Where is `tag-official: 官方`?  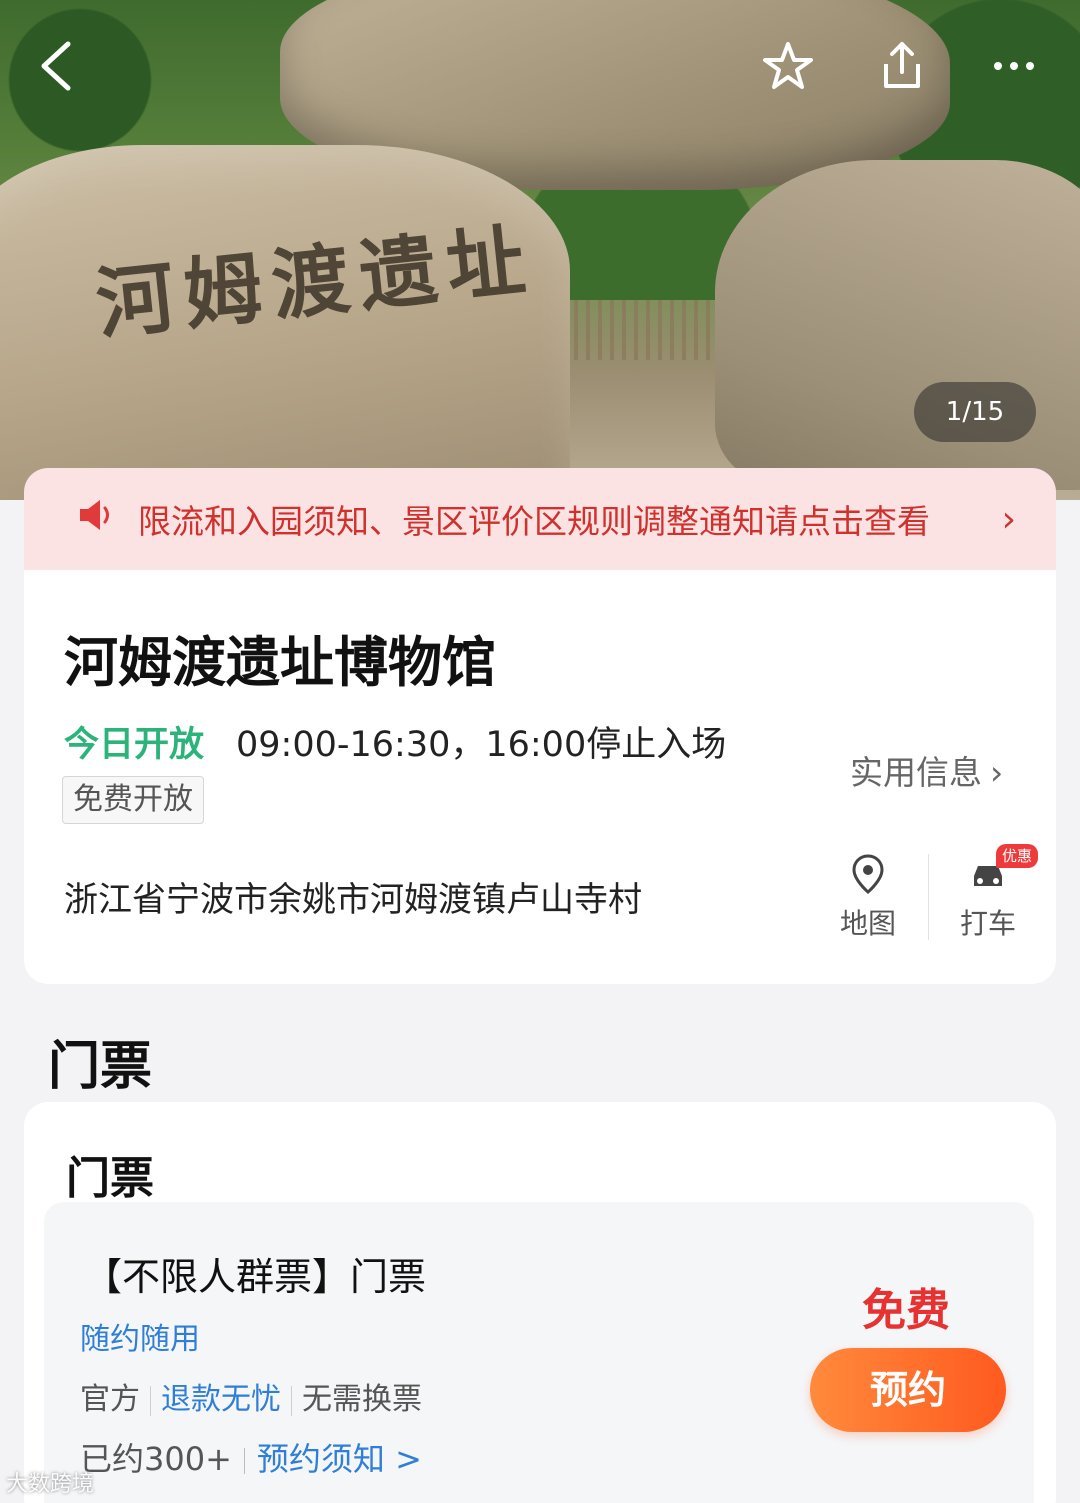
tag-official: 官方 is located at coordinates (110, 1399).